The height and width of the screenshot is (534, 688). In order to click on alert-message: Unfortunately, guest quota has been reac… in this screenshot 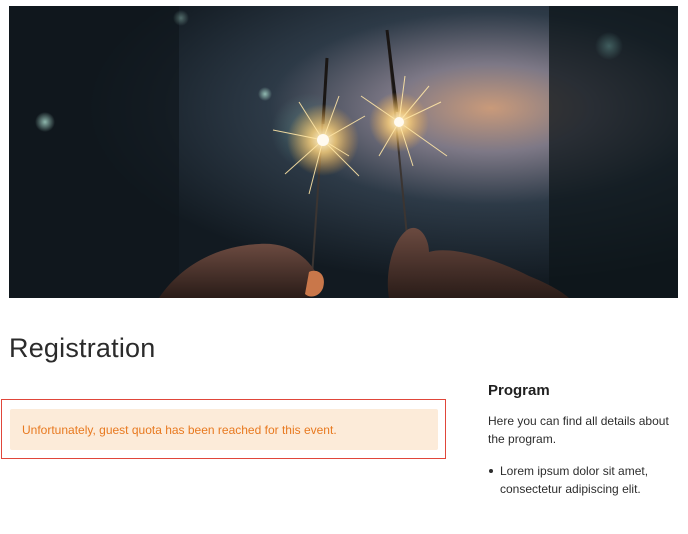, I will do `click(179, 429)`.